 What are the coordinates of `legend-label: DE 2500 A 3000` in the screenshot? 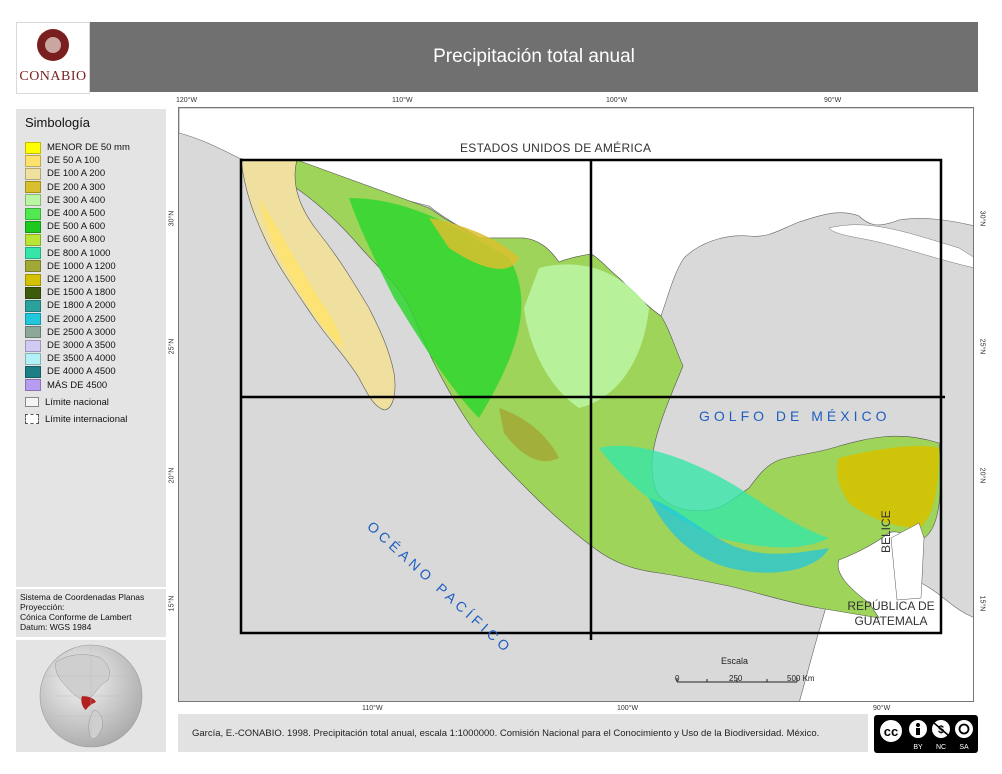 It's located at (81, 332).